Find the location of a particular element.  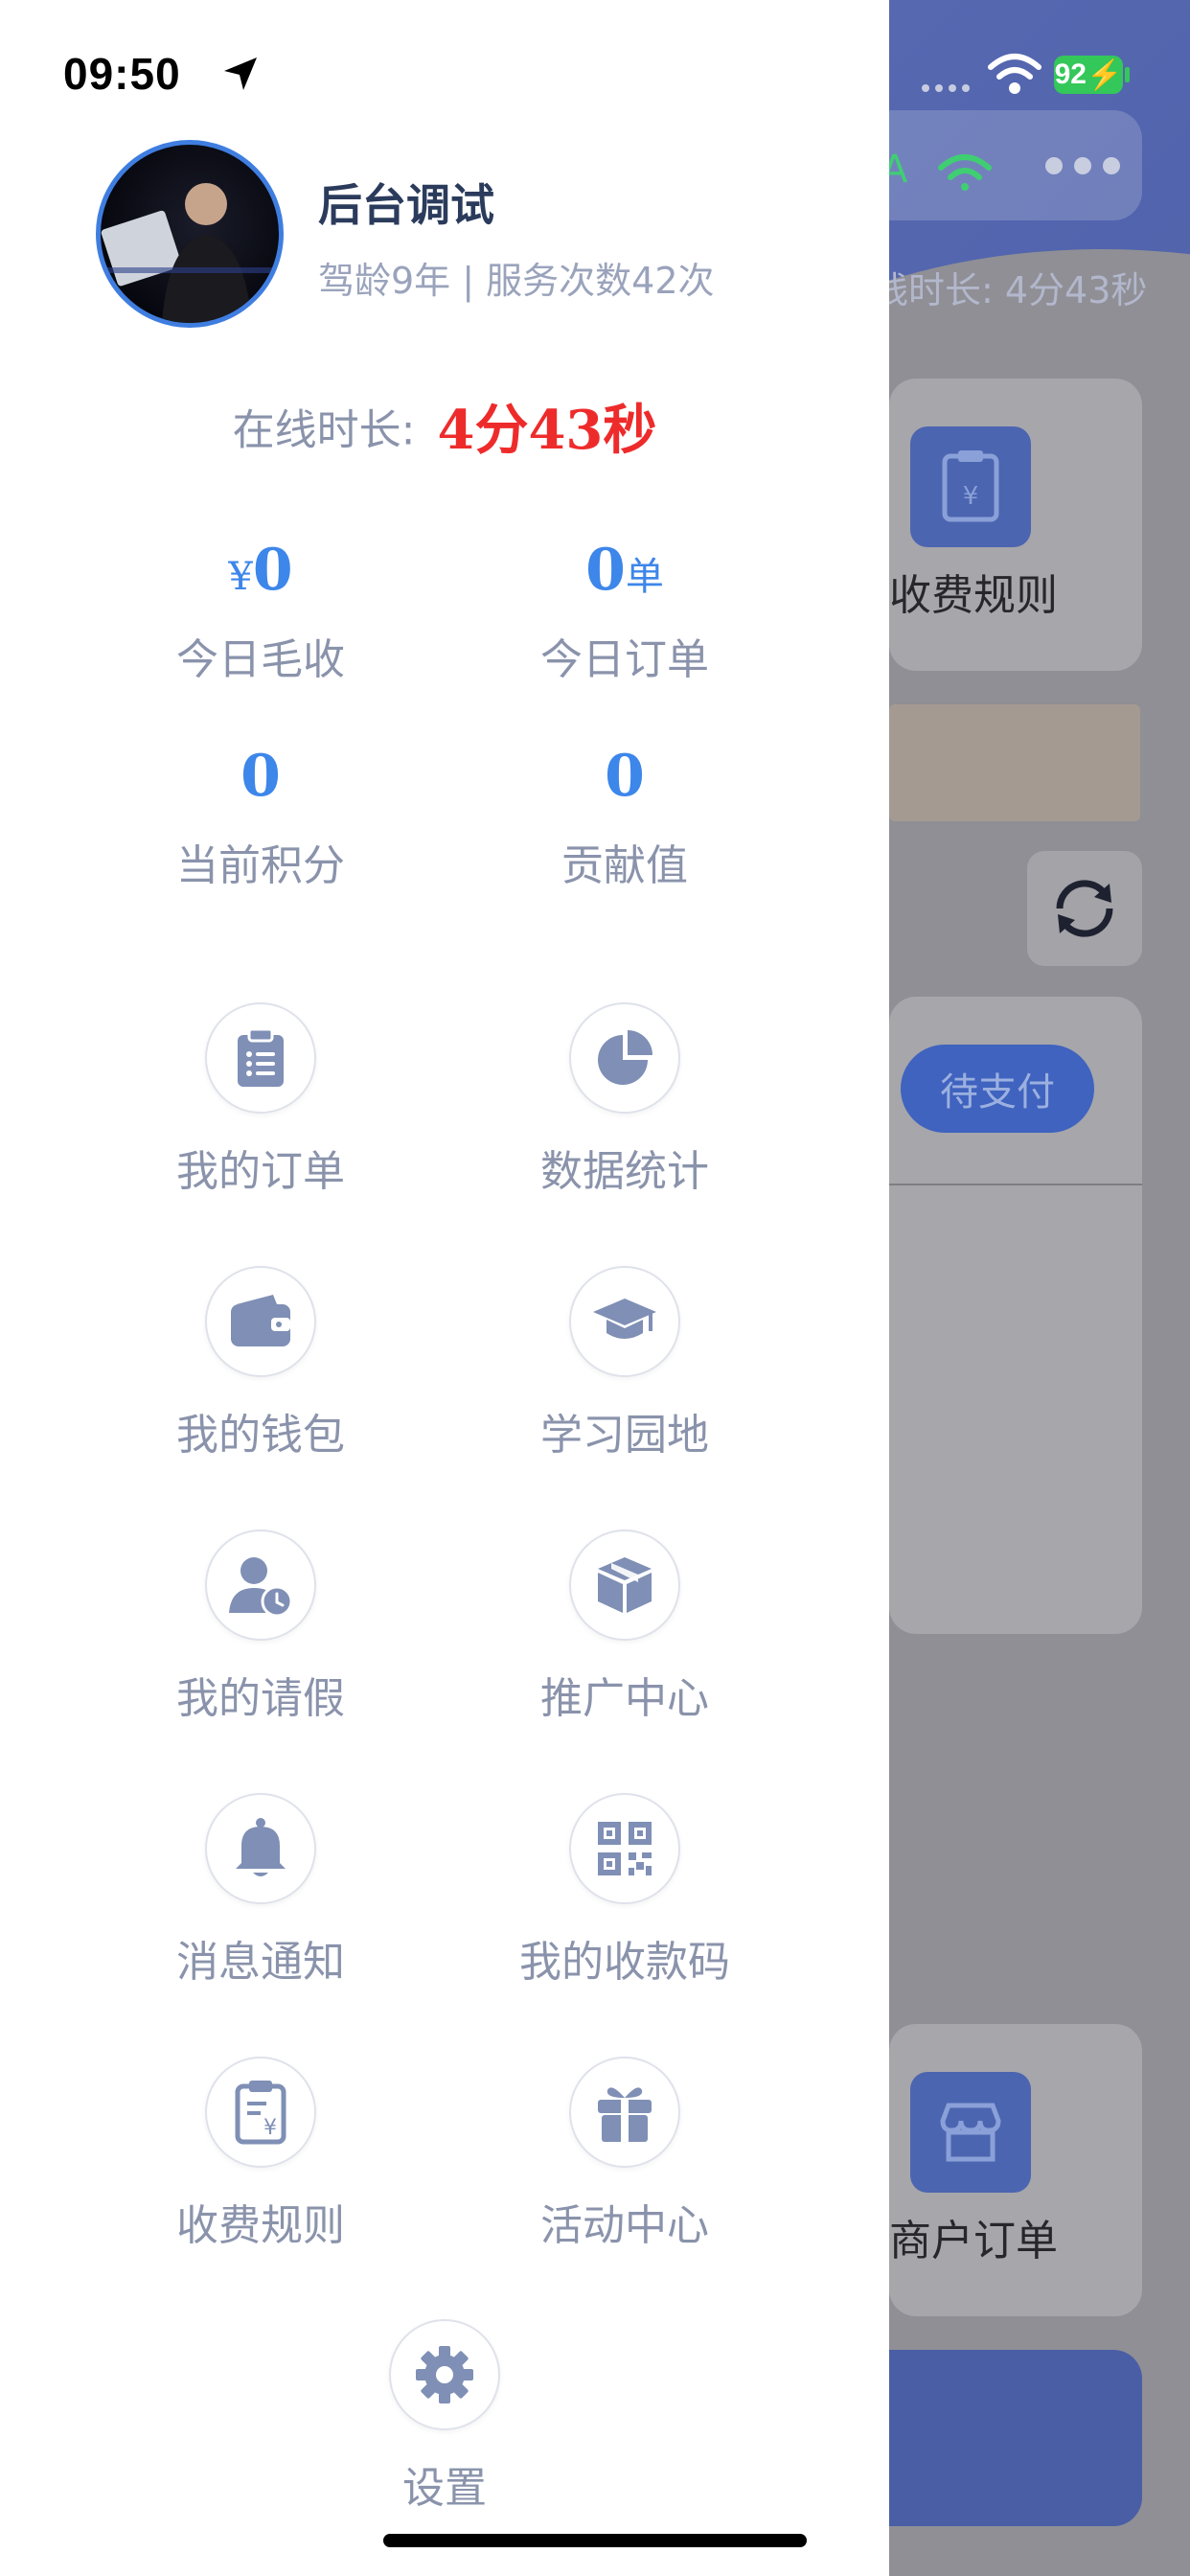

online-duration-label: 在线时长: is located at coordinates (324, 430).